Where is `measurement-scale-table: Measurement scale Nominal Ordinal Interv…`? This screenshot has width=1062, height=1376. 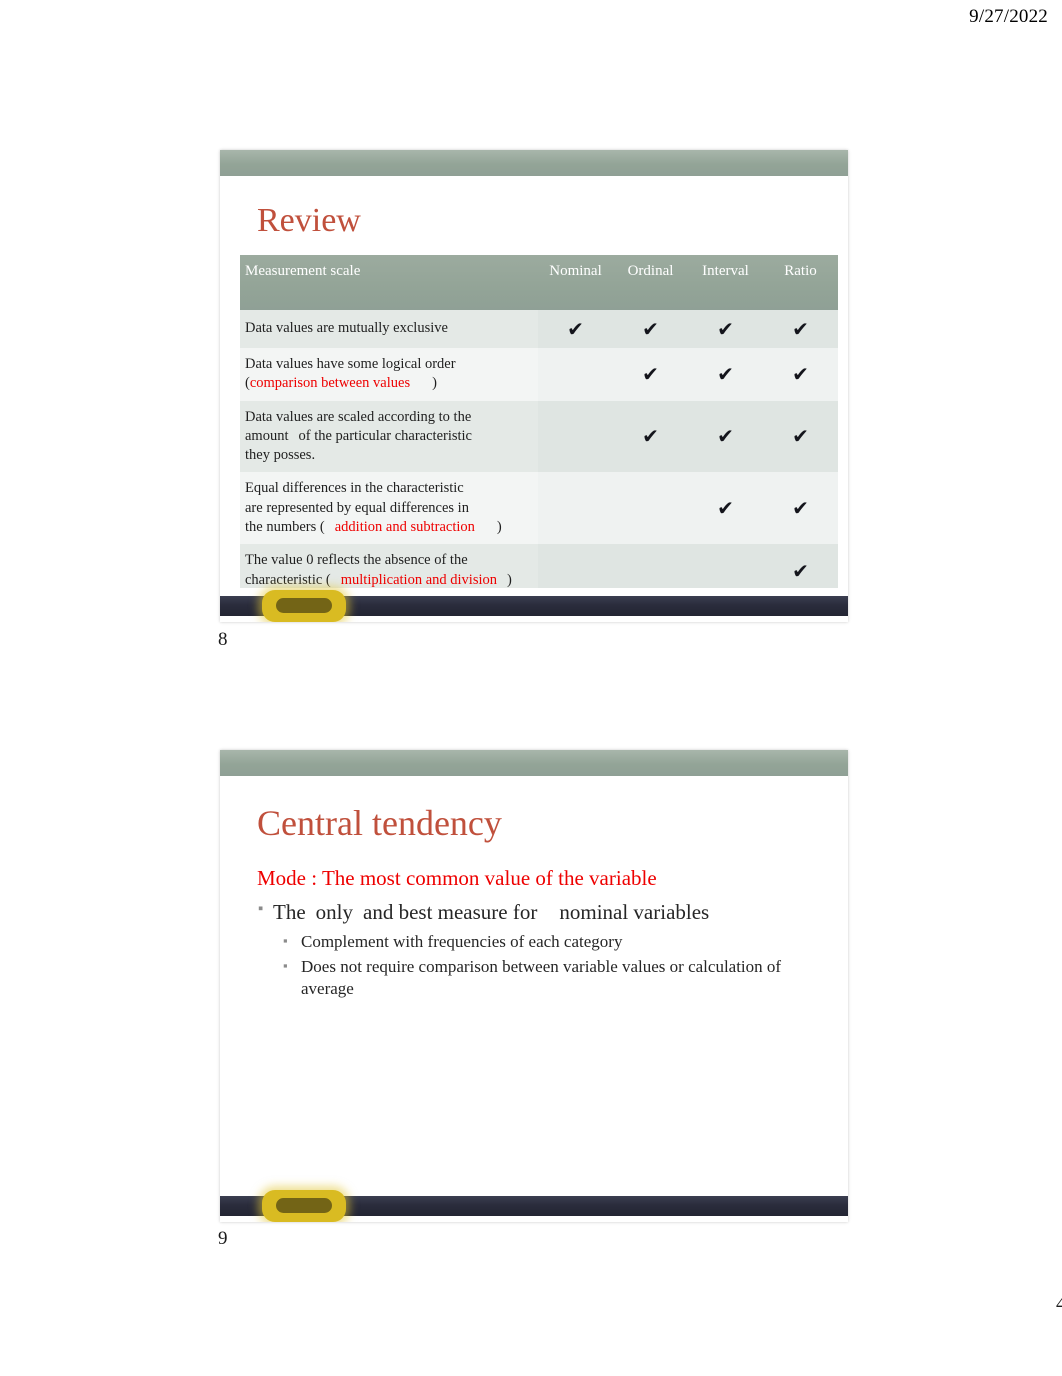 measurement-scale-table: Measurement scale Nominal Ordinal Interv… is located at coordinates (539, 426).